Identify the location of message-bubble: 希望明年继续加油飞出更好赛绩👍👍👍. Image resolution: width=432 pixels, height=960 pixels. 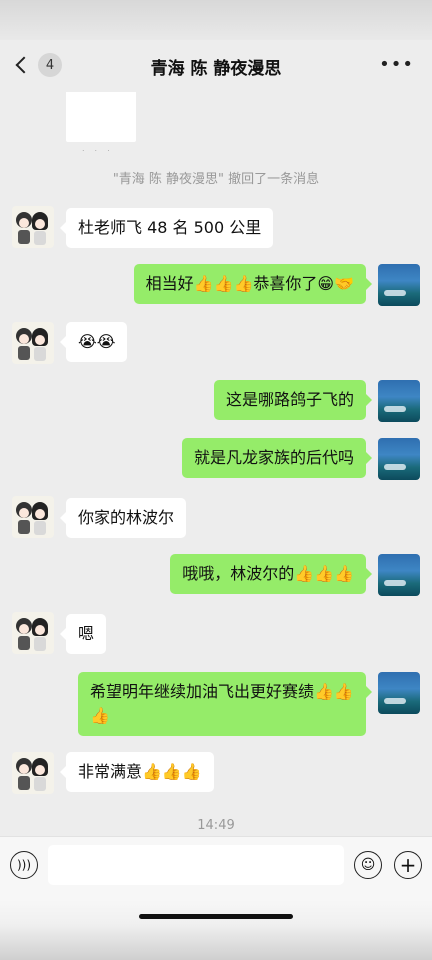
(225, 704).